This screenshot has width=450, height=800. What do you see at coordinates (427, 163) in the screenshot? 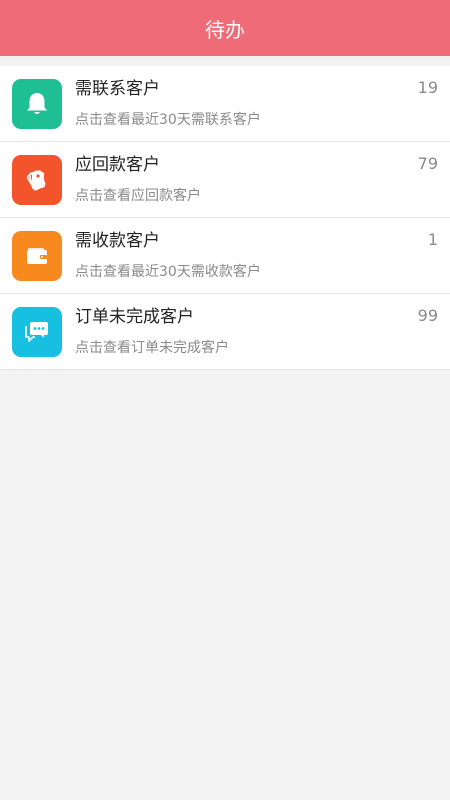
I see `item-count: 79` at bounding box center [427, 163].